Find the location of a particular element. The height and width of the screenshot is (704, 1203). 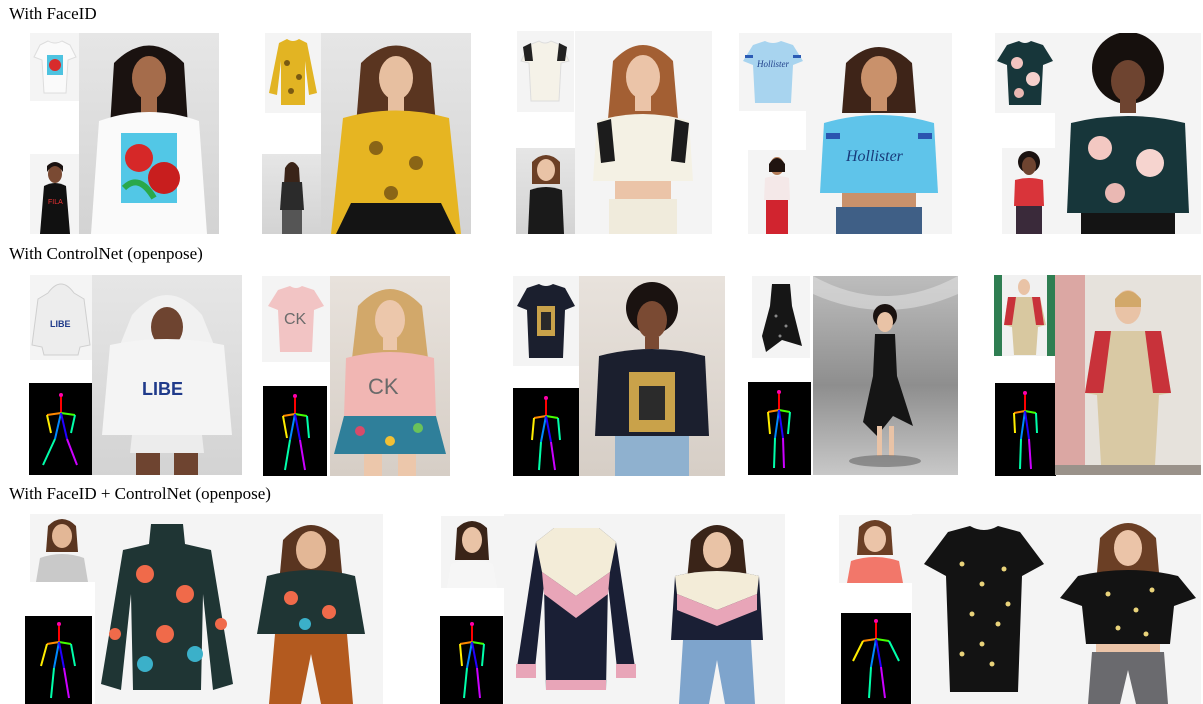

section-title-controlnet: With ControlNet (openpose) is located at coordinates (106, 253).